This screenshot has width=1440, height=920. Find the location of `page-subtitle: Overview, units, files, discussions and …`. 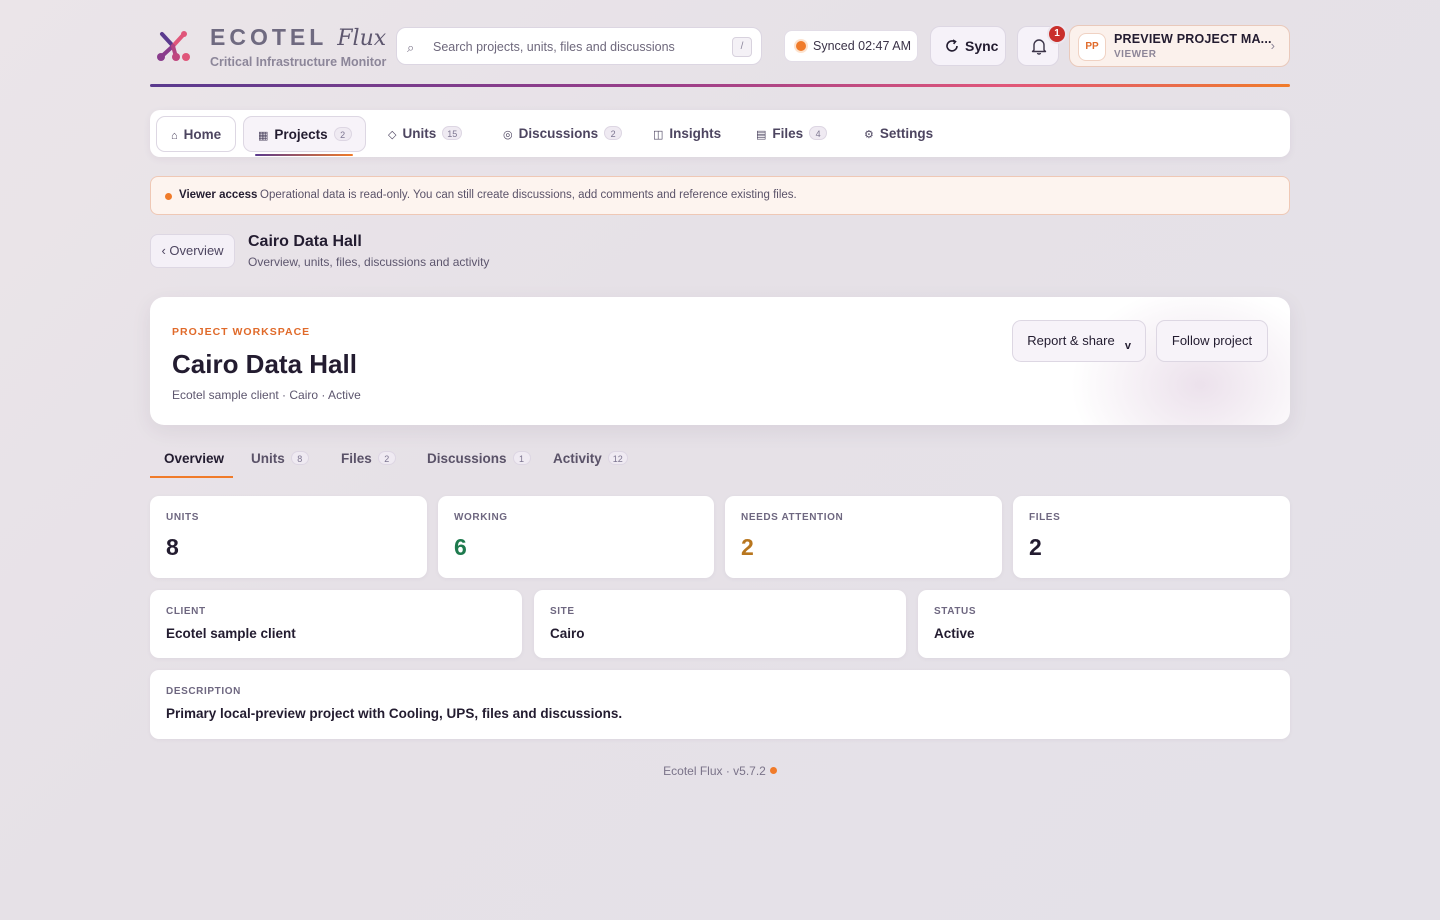

page-subtitle: Overview, units, files, discussions and … is located at coordinates (369, 262).